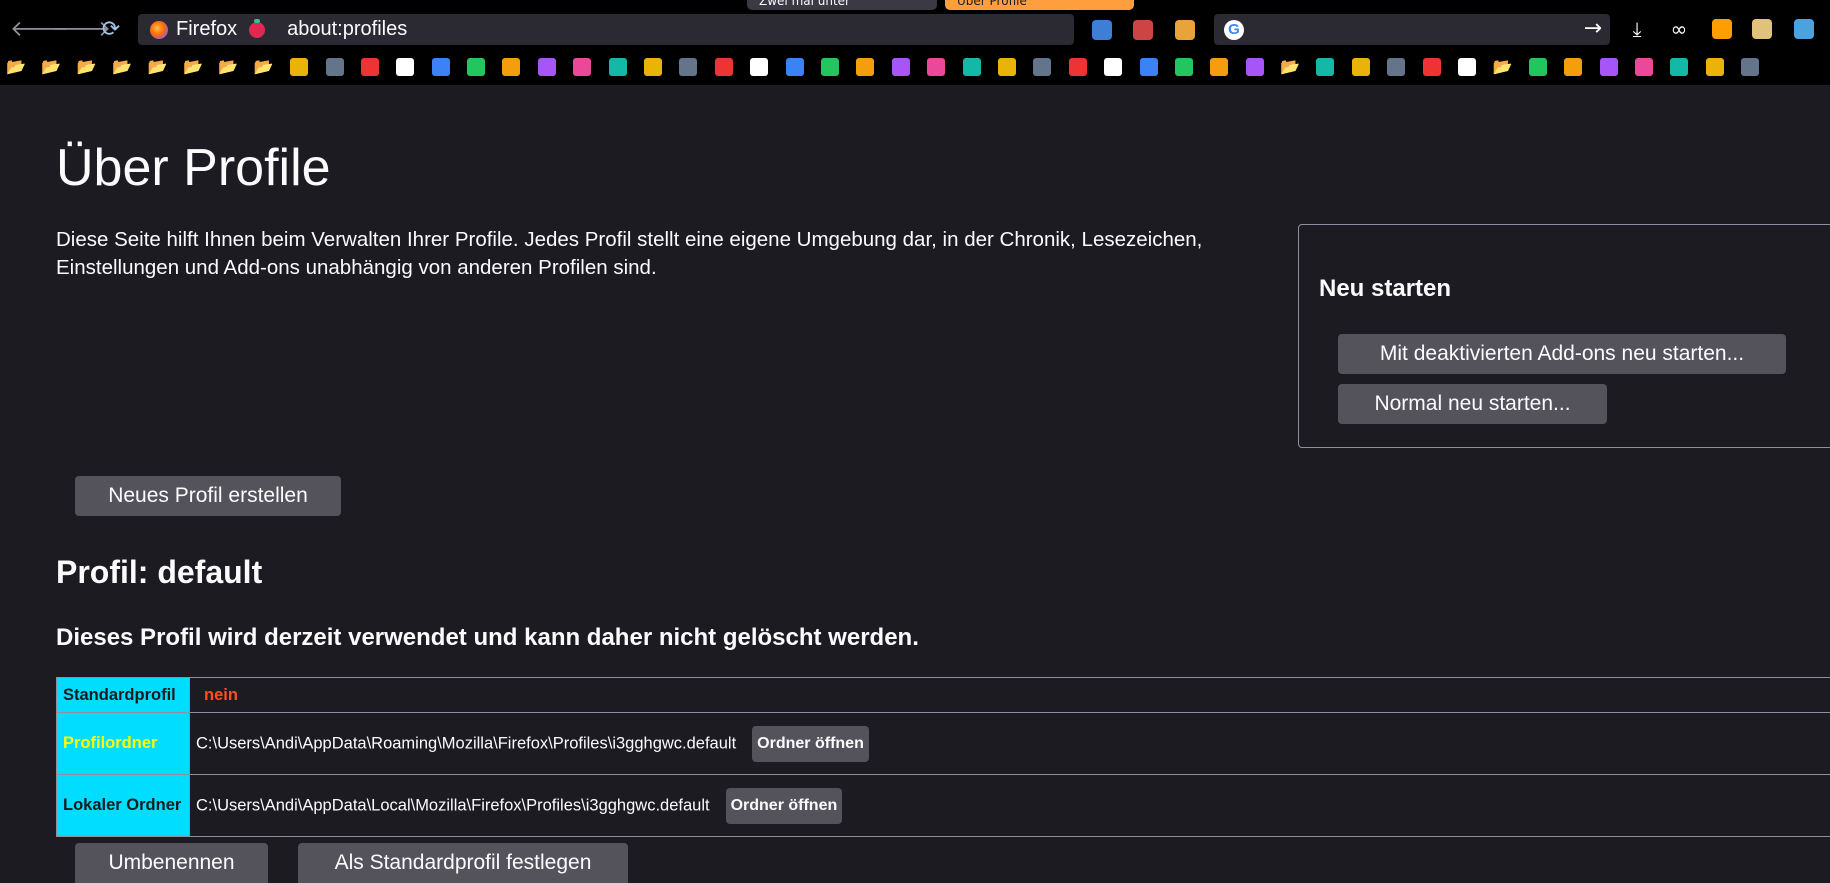 The width and height of the screenshot is (1830, 883). Describe the element at coordinates (606, 29) in the screenshot. I see `url-bar: Firefox about:profiles` at that location.